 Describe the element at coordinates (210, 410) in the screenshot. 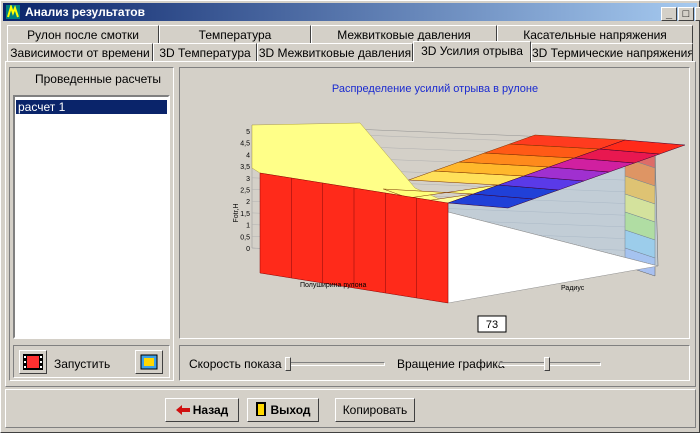

I see `back-label: Назад` at that location.